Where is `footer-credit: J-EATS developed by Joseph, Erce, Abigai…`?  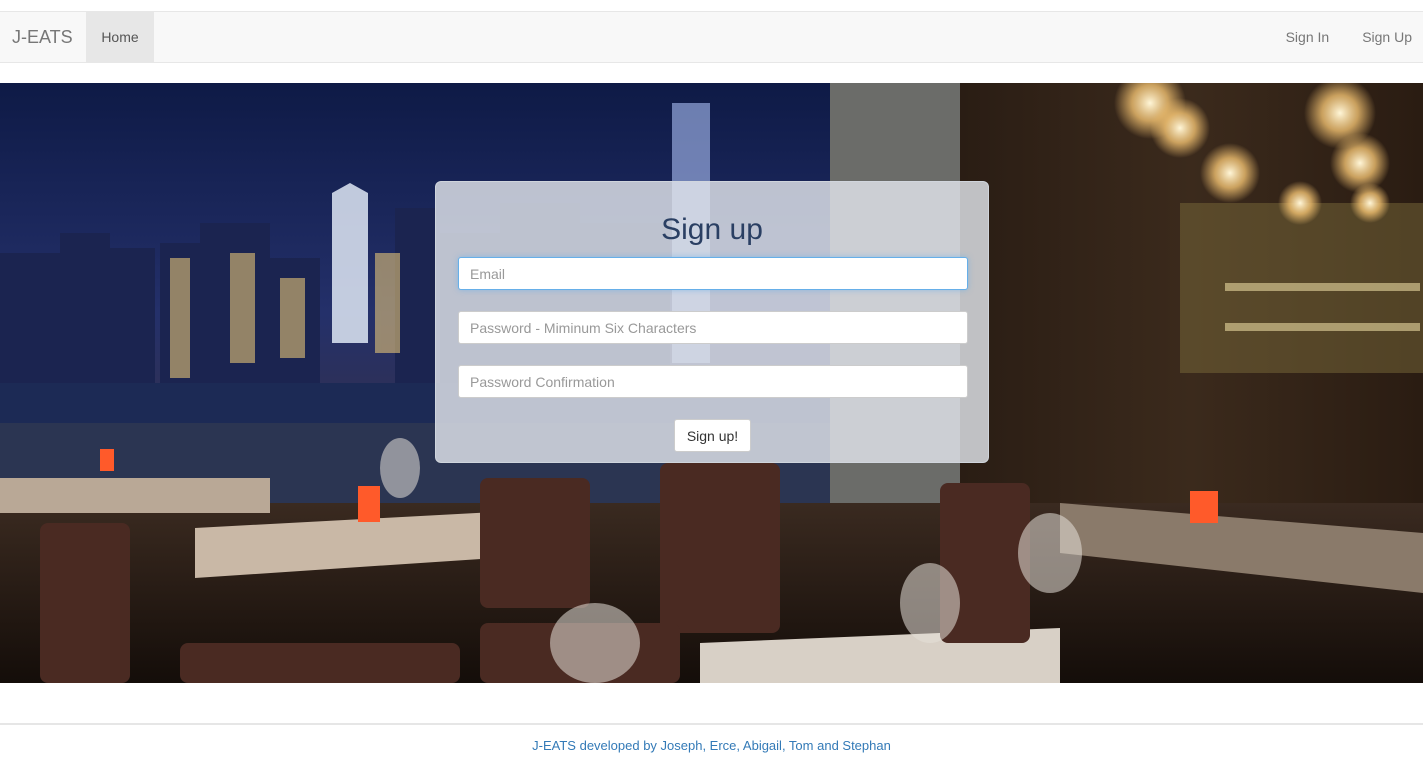 footer-credit: J-EATS developed by Joseph, Erce, Abigai… is located at coordinates (711, 745).